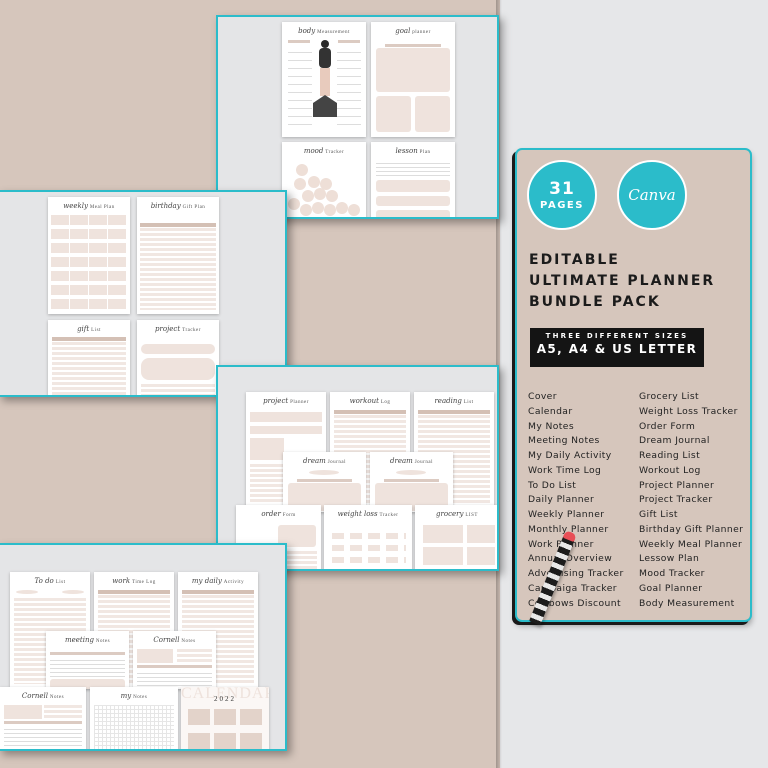 The width and height of the screenshot is (768, 768). I want to click on page-dream-journal-2: dream Journal, so click(411, 482).